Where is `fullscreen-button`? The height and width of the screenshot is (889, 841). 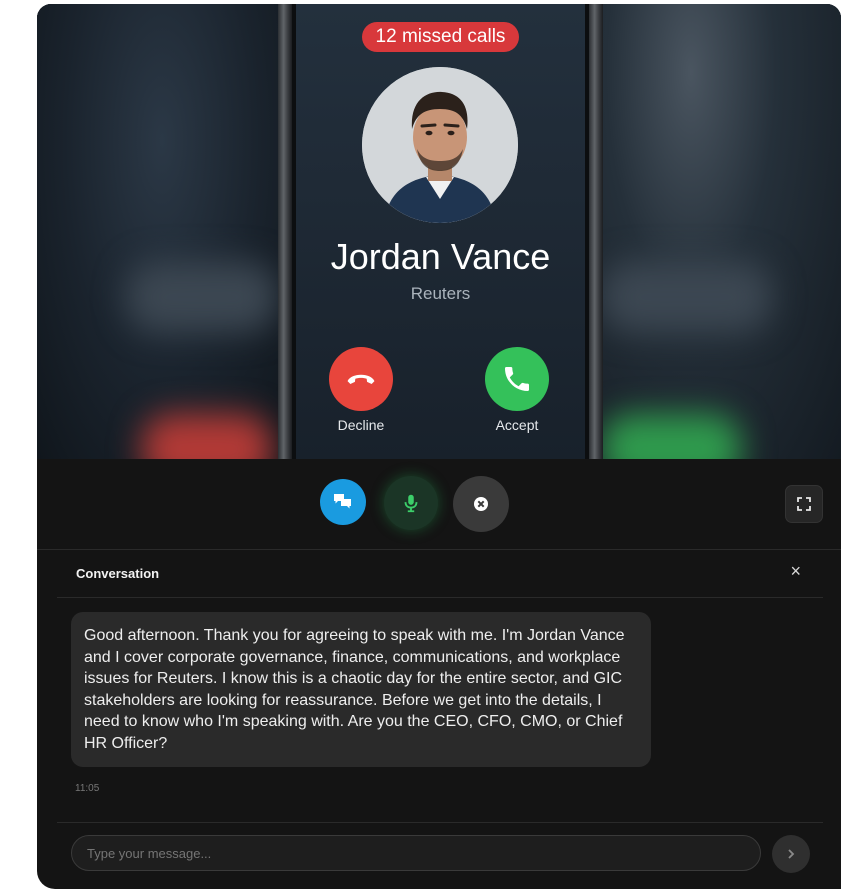 fullscreen-button is located at coordinates (804, 504).